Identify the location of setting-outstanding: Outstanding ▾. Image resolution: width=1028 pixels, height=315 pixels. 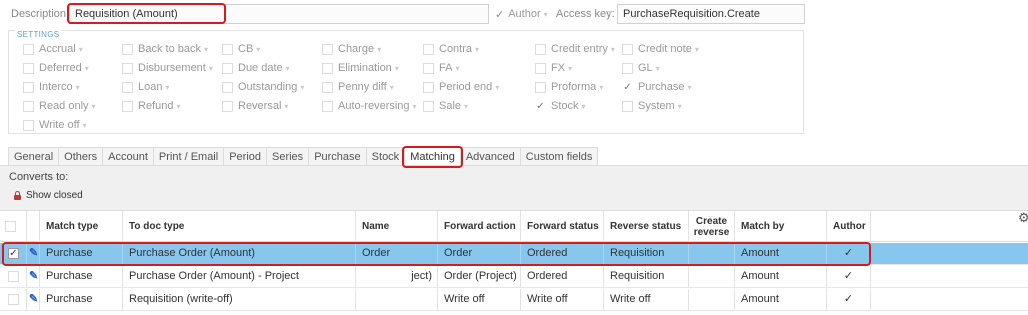
(263, 87).